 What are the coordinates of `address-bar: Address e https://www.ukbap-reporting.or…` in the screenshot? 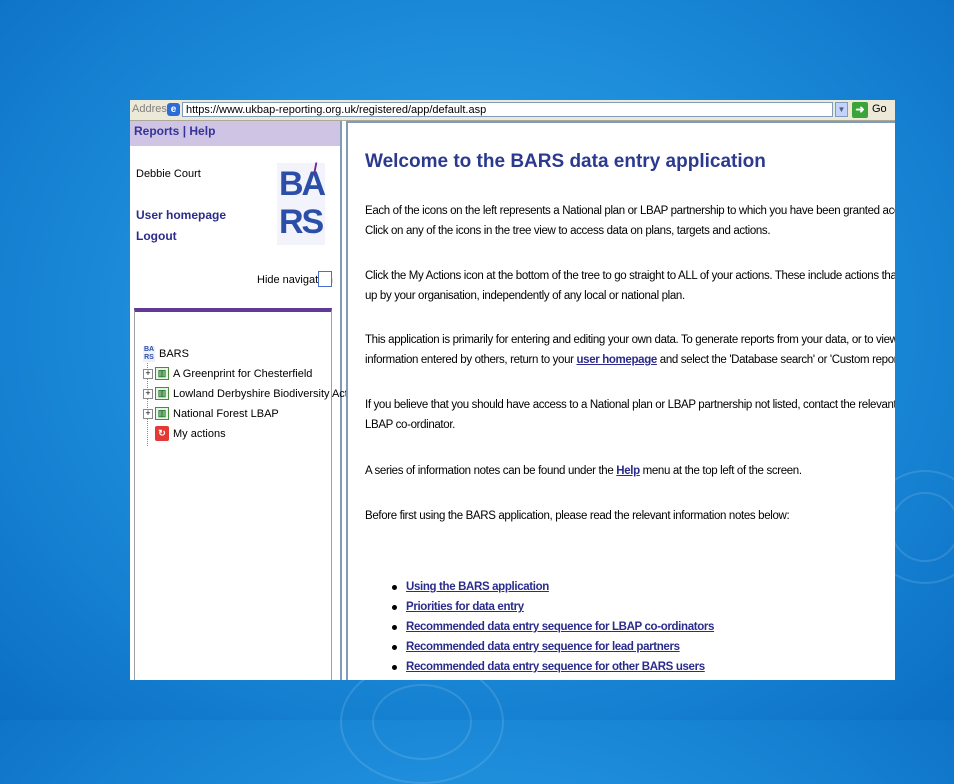 It's located at (512, 110).